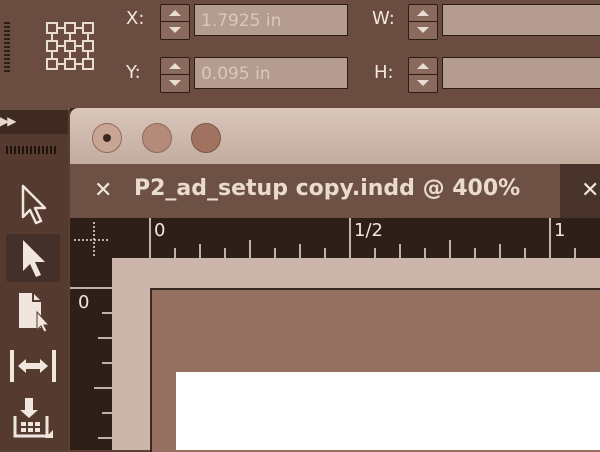 The height and width of the screenshot is (452, 600). I want to click on tools-panel-grip, so click(31, 150).